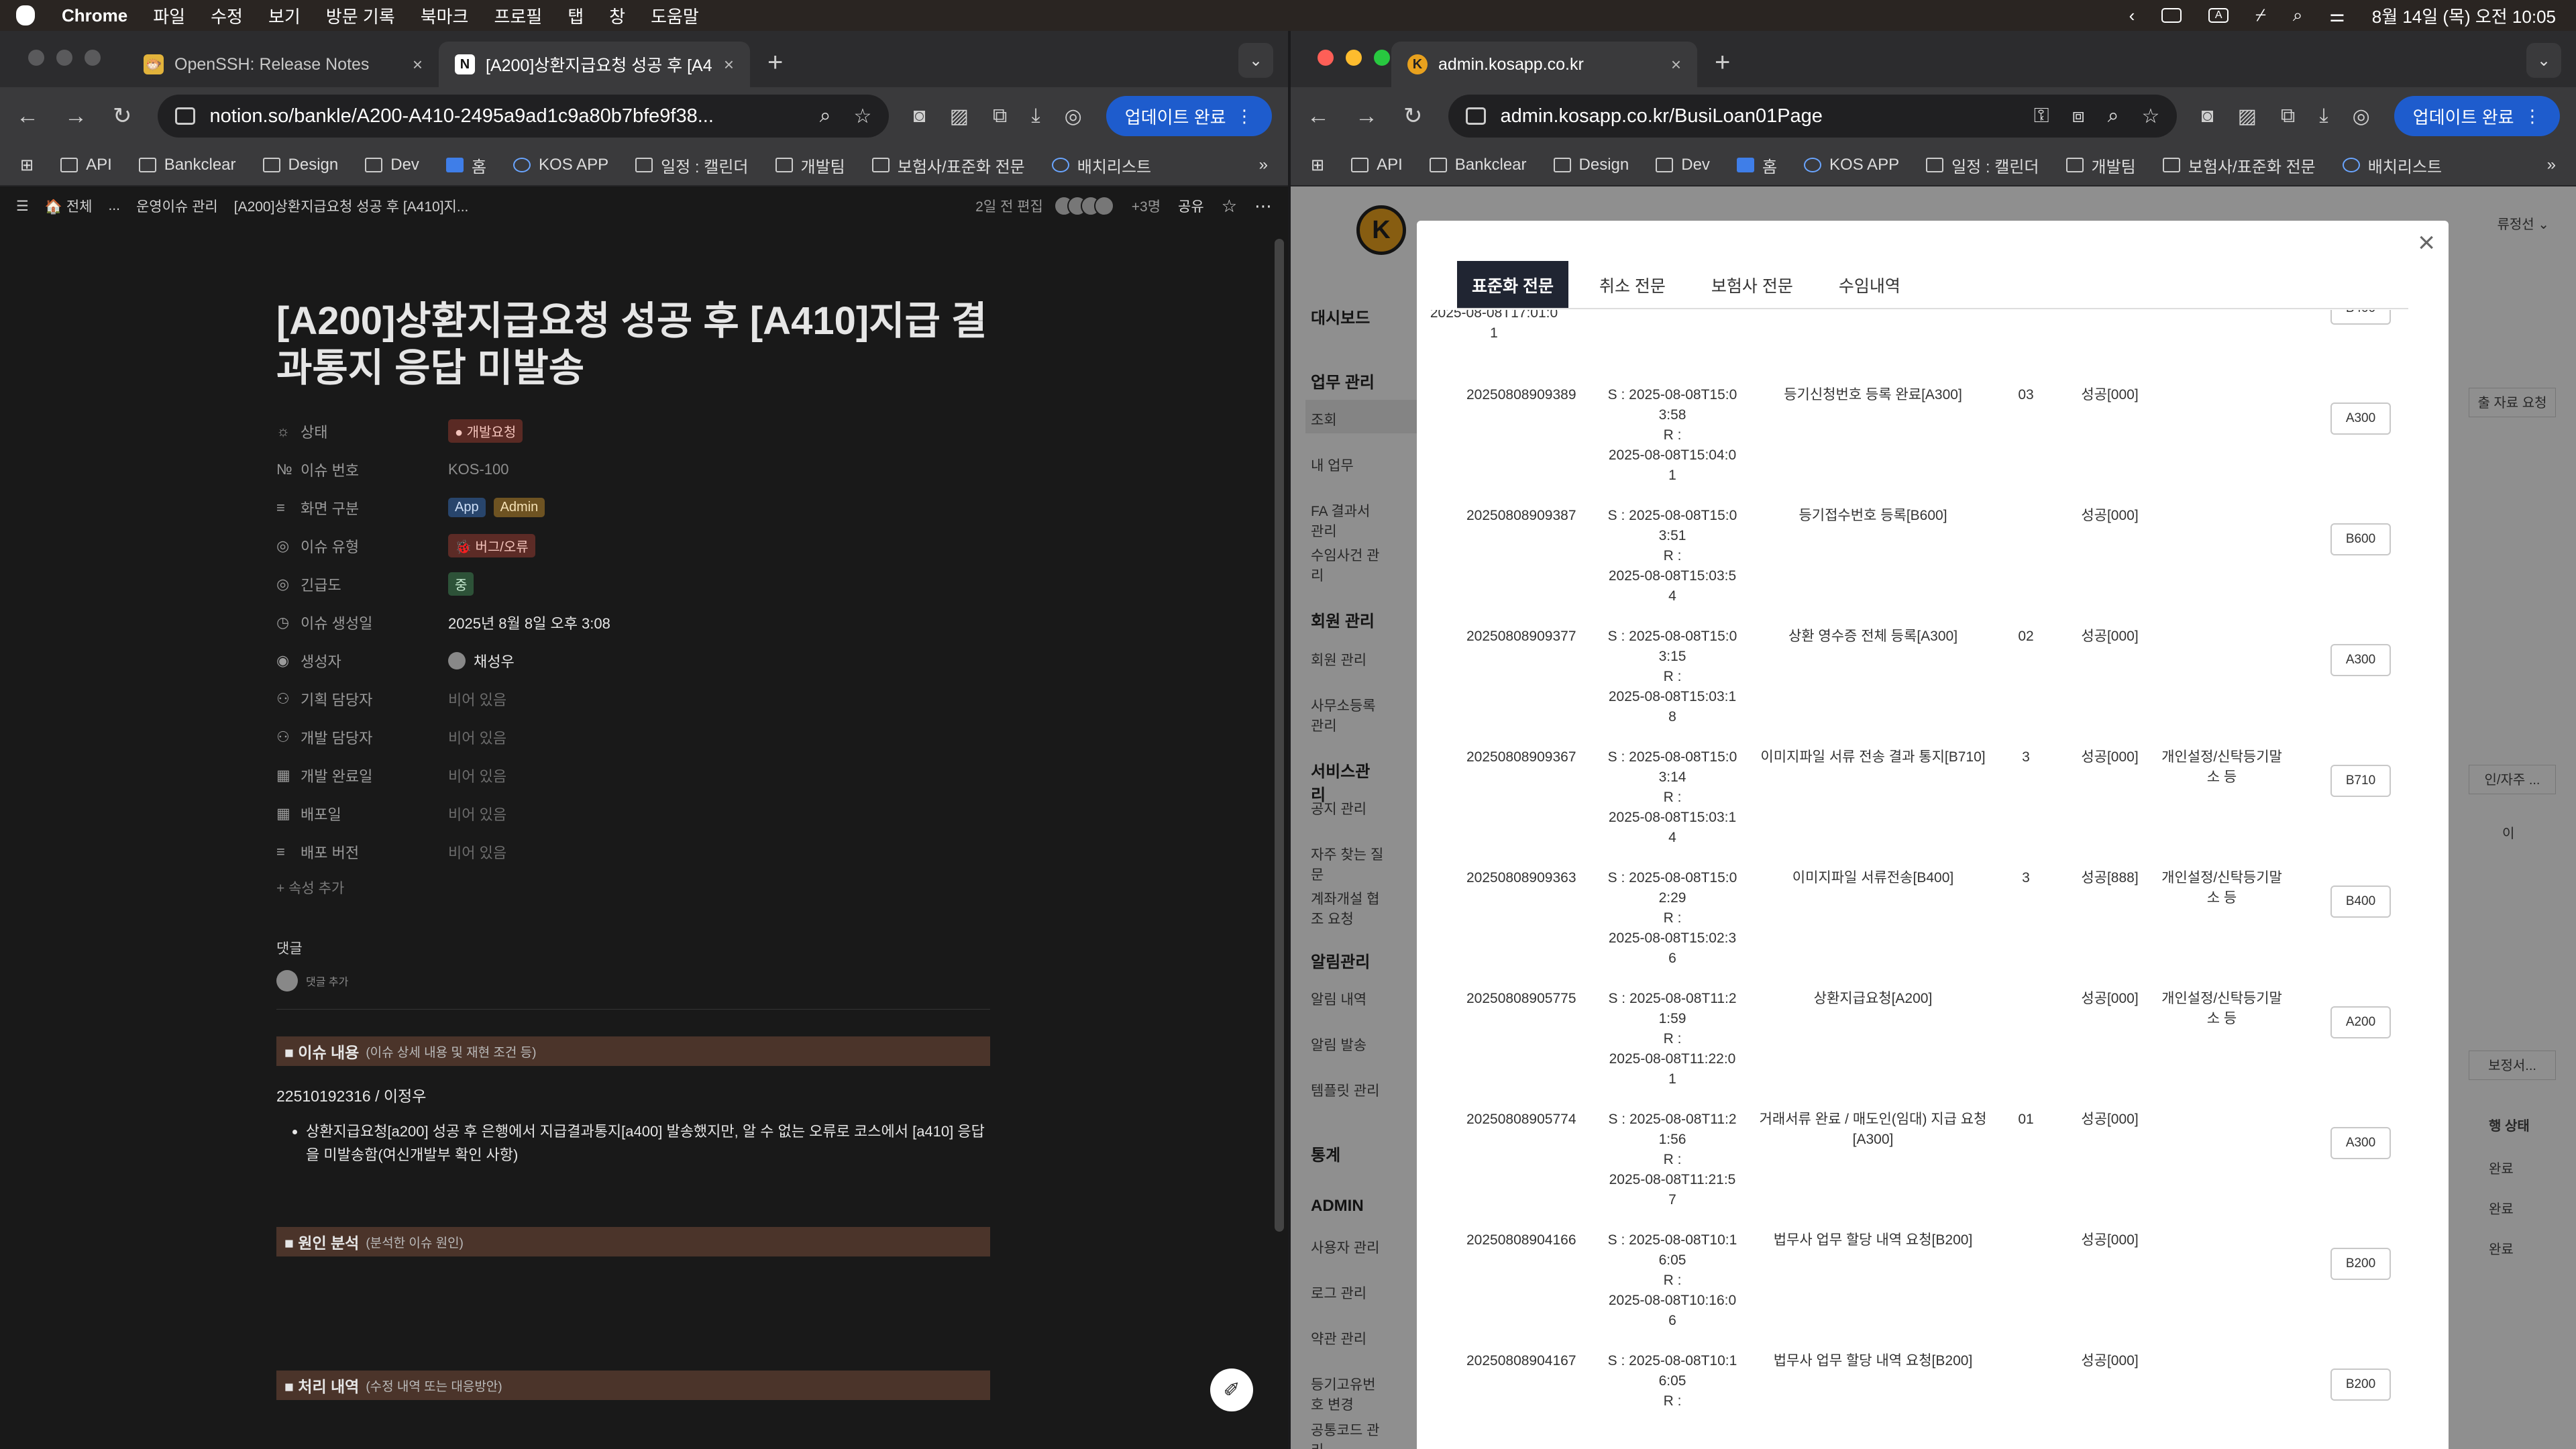 The image size is (2576, 1449). What do you see at coordinates (2151, 116) in the screenshot?
I see `bookmark-star-icon: ☆` at bounding box center [2151, 116].